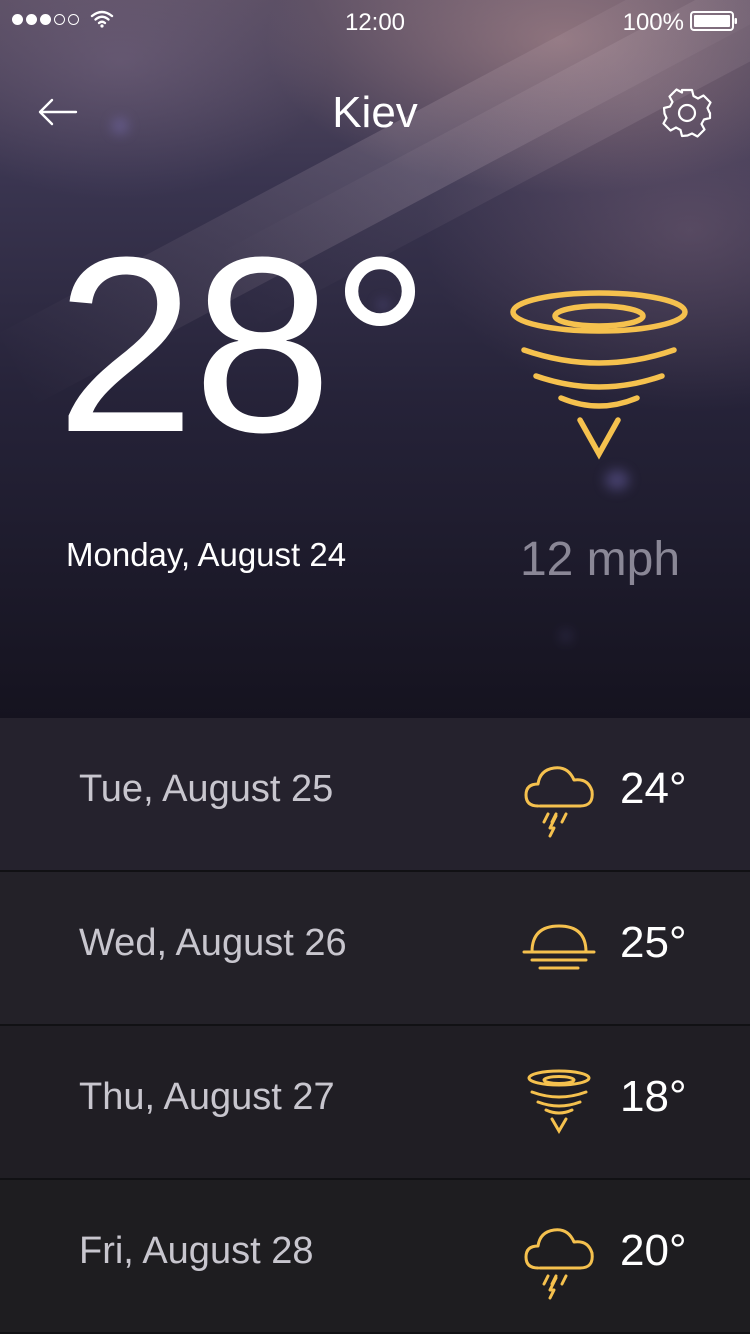 The height and width of the screenshot is (1334, 750). Describe the element at coordinates (206, 789) in the screenshot. I see `forecast-day: Tue, August 25` at that location.